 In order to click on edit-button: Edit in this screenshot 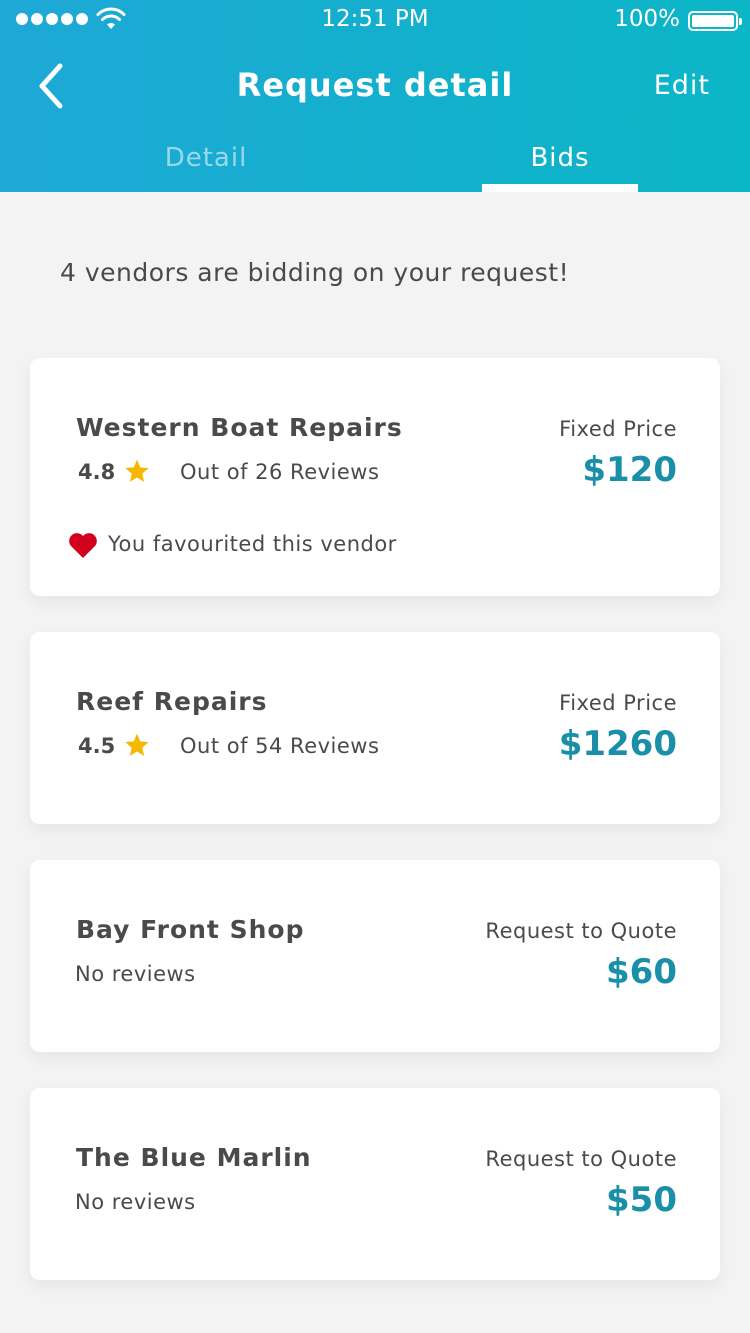, I will do `click(682, 85)`.